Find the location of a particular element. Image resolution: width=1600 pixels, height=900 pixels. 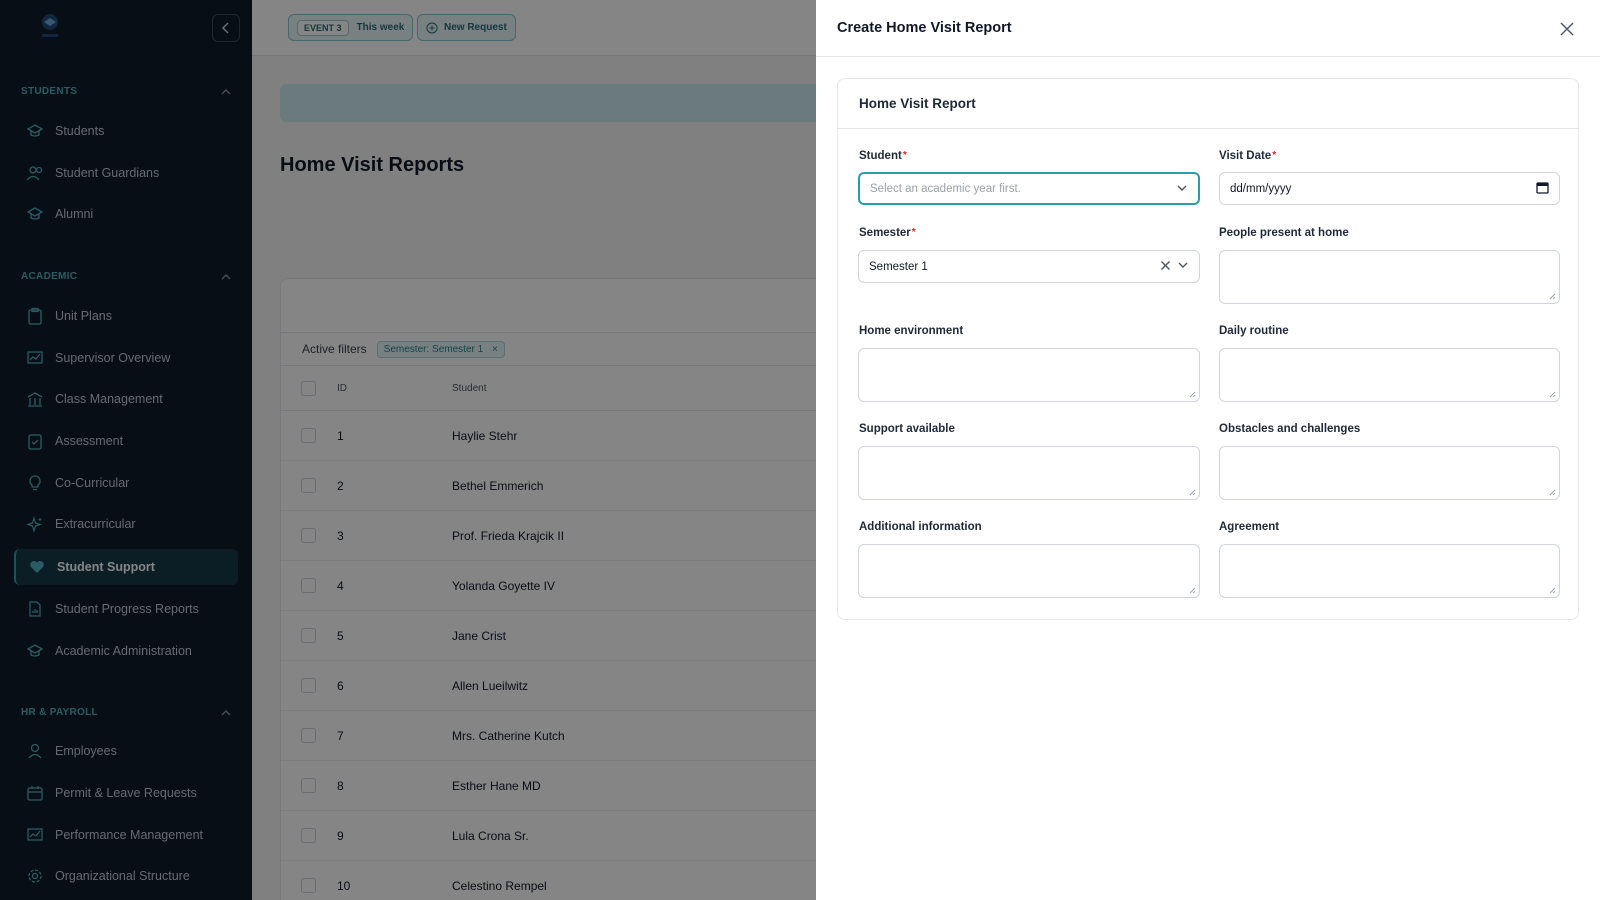

student-select: Select an academic year first. is located at coordinates (1029, 188).